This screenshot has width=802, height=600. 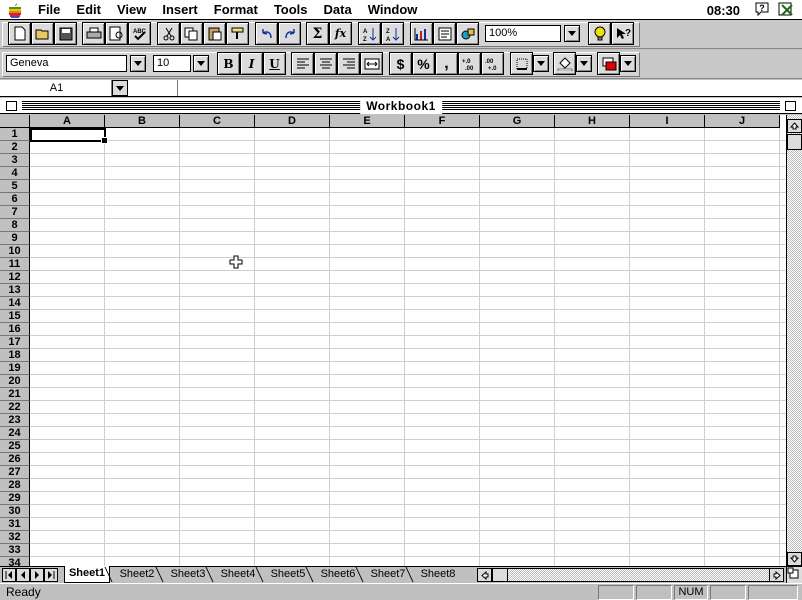 I want to click on column-header: A, so click(x=67, y=121).